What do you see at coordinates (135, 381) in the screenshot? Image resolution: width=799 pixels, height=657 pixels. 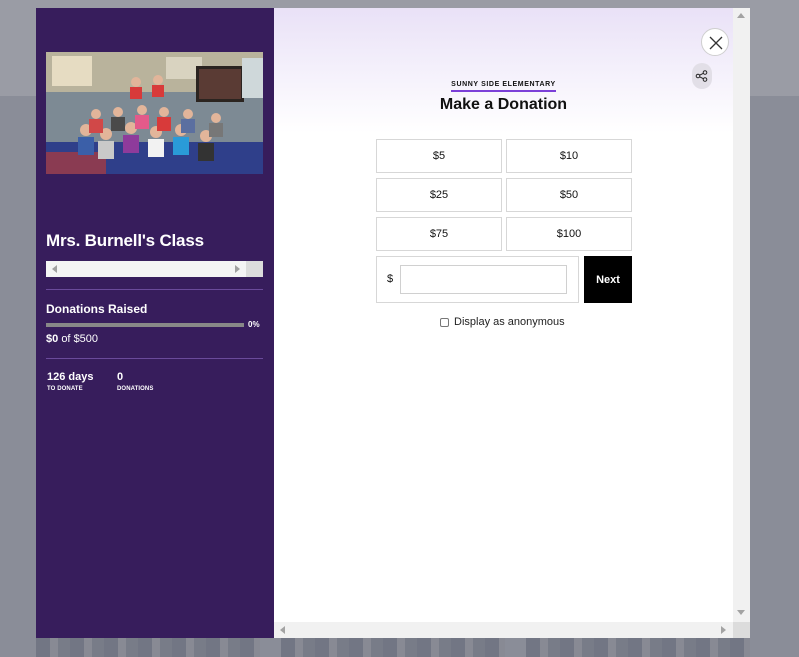 I see `donations-stat: 0 DONATIONS` at bounding box center [135, 381].